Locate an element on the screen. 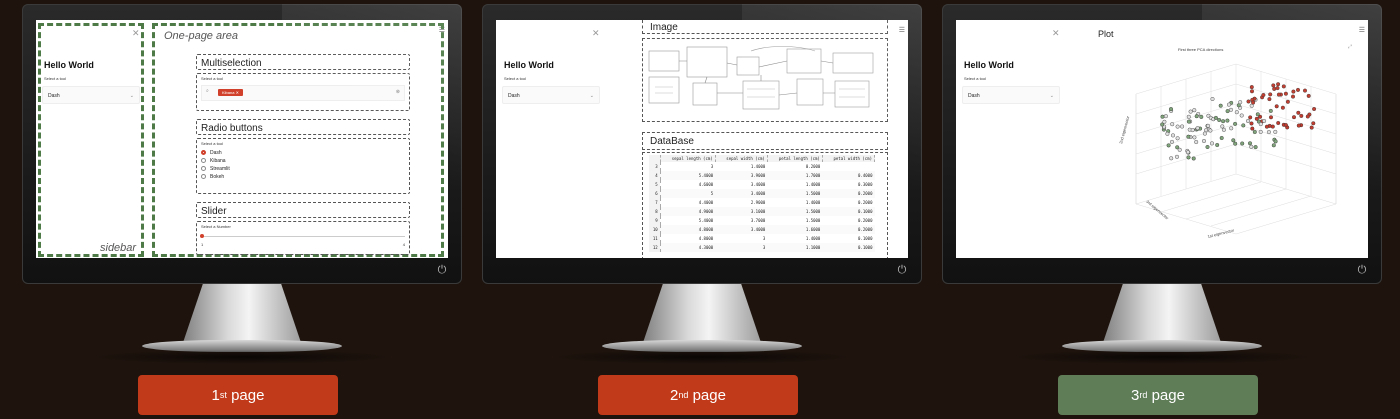  table-cell: 0.1000 is located at coordinates (848, 211).